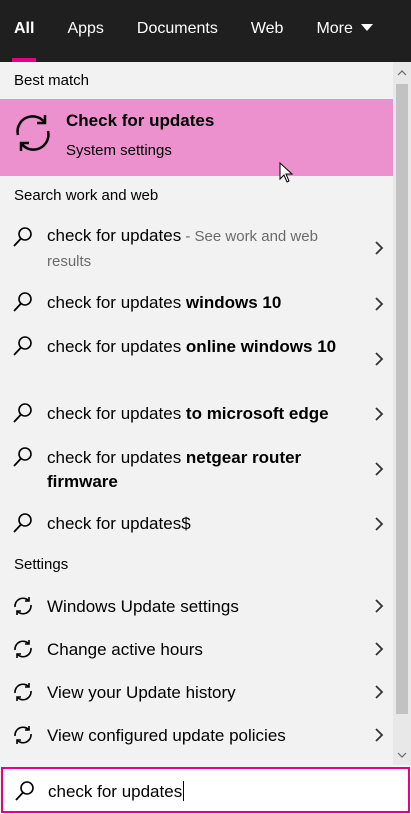 This screenshot has width=411, height=814. I want to click on web-result-1-text: check for updates windows 10, so click(164, 302).